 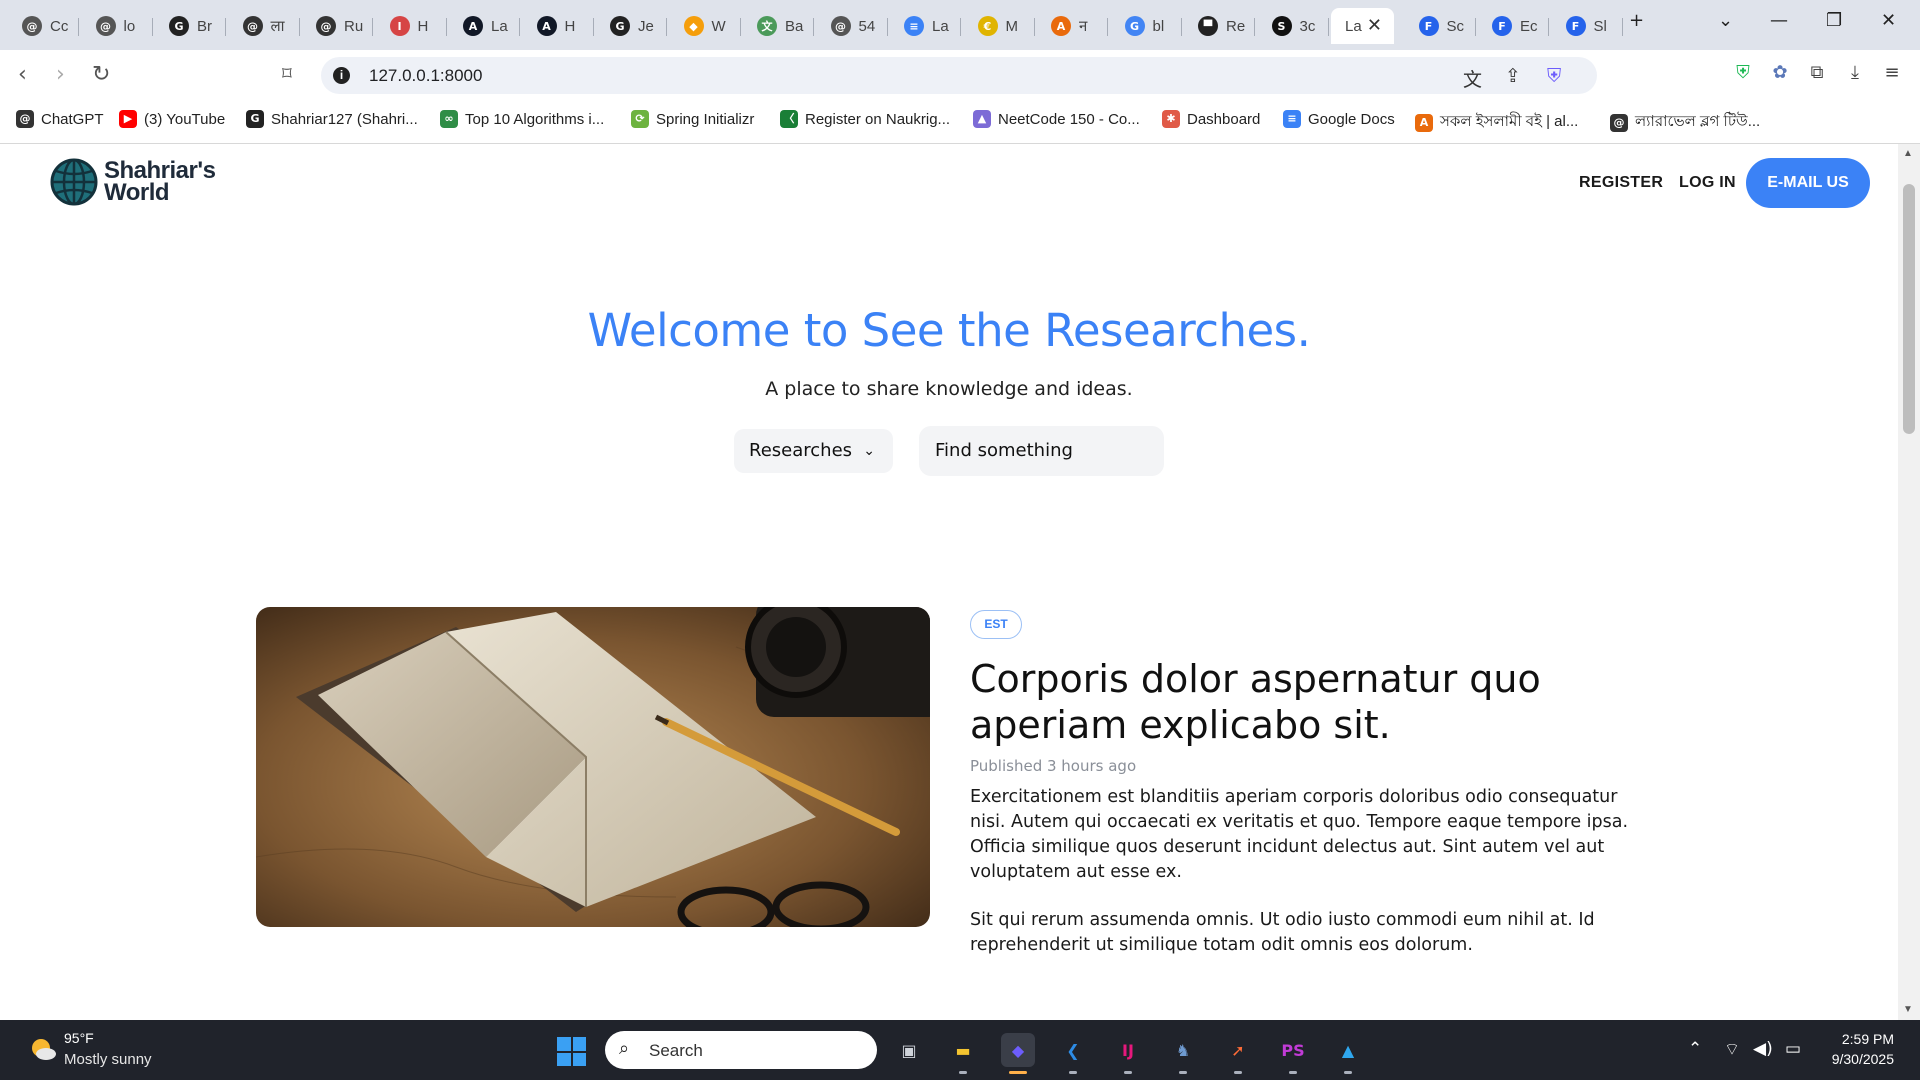 What do you see at coordinates (1472, 78) in the screenshot?
I see `translate-icon: 文` at bounding box center [1472, 78].